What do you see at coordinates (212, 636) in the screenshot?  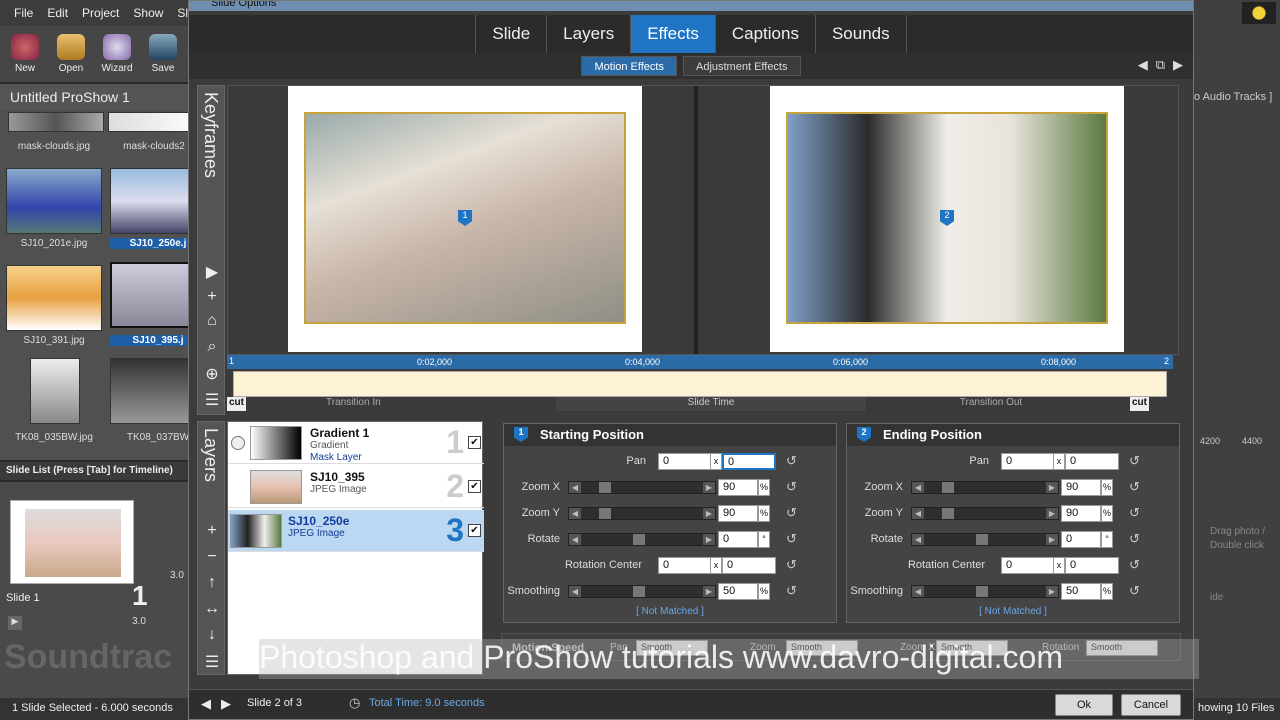 I see `move-down-icon: ↓` at bounding box center [212, 636].